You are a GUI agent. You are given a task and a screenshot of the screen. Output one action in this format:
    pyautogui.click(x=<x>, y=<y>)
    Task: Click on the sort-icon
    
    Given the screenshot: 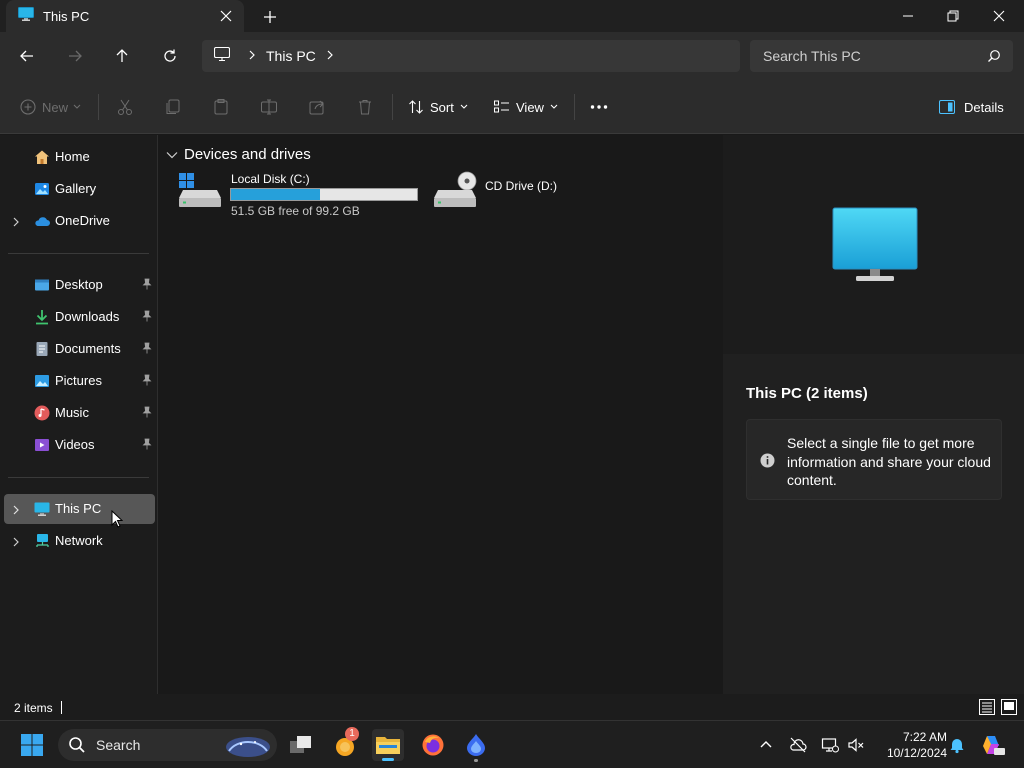 What is the action you would take?
    pyautogui.click(x=416, y=107)
    